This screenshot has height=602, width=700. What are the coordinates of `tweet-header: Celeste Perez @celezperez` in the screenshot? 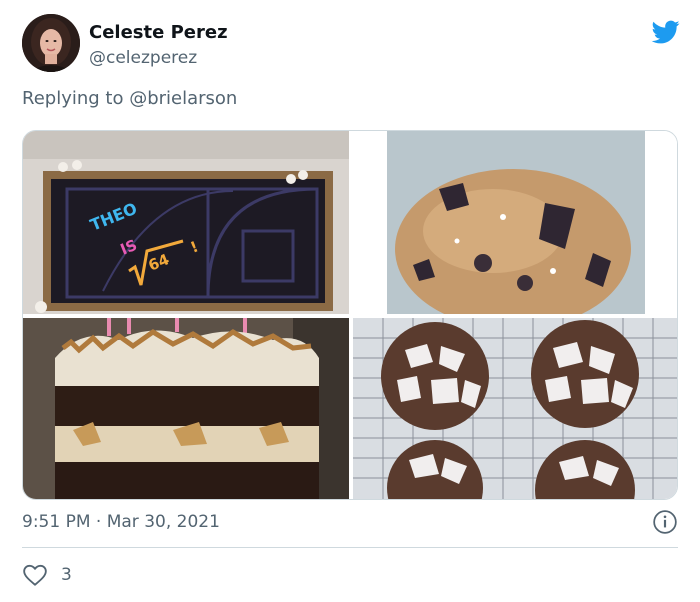 It's located at (352, 46).